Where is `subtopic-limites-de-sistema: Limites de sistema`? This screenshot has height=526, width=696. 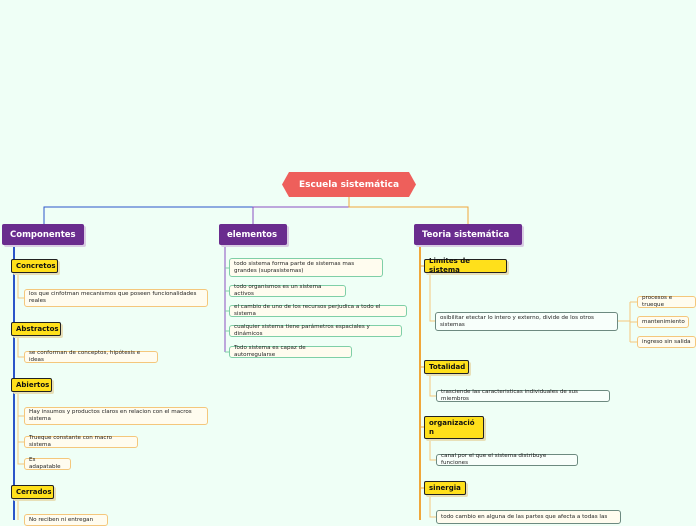 subtopic-limites-de-sistema: Limites de sistema is located at coordinates (465, 265).